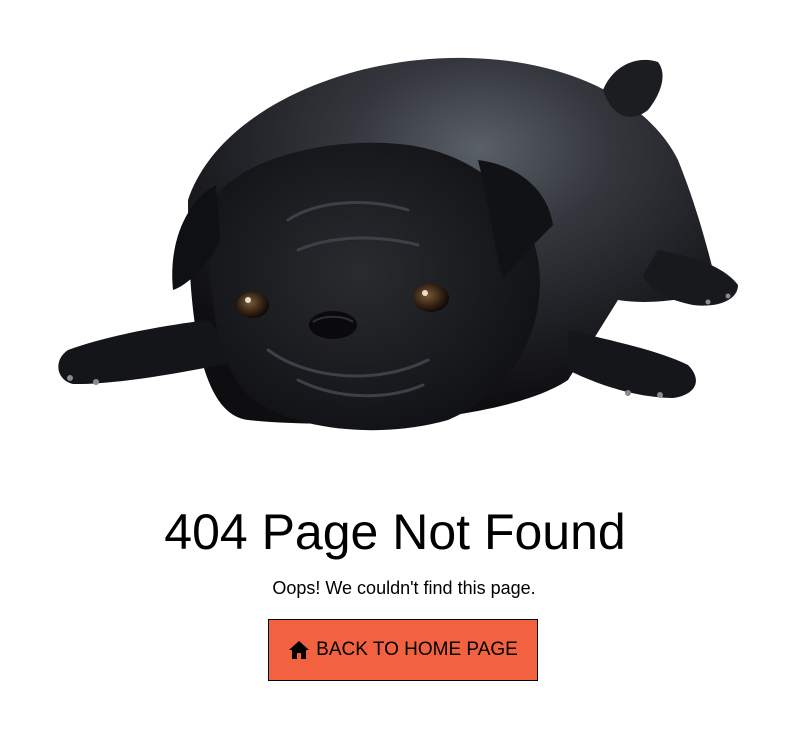 The height and width of the screenshot is (741, 790). What do you see at coordinates (395, 532) in the screenshot?
I see `page-title: 404 Page Not Found` at bounding box center [395, 532].